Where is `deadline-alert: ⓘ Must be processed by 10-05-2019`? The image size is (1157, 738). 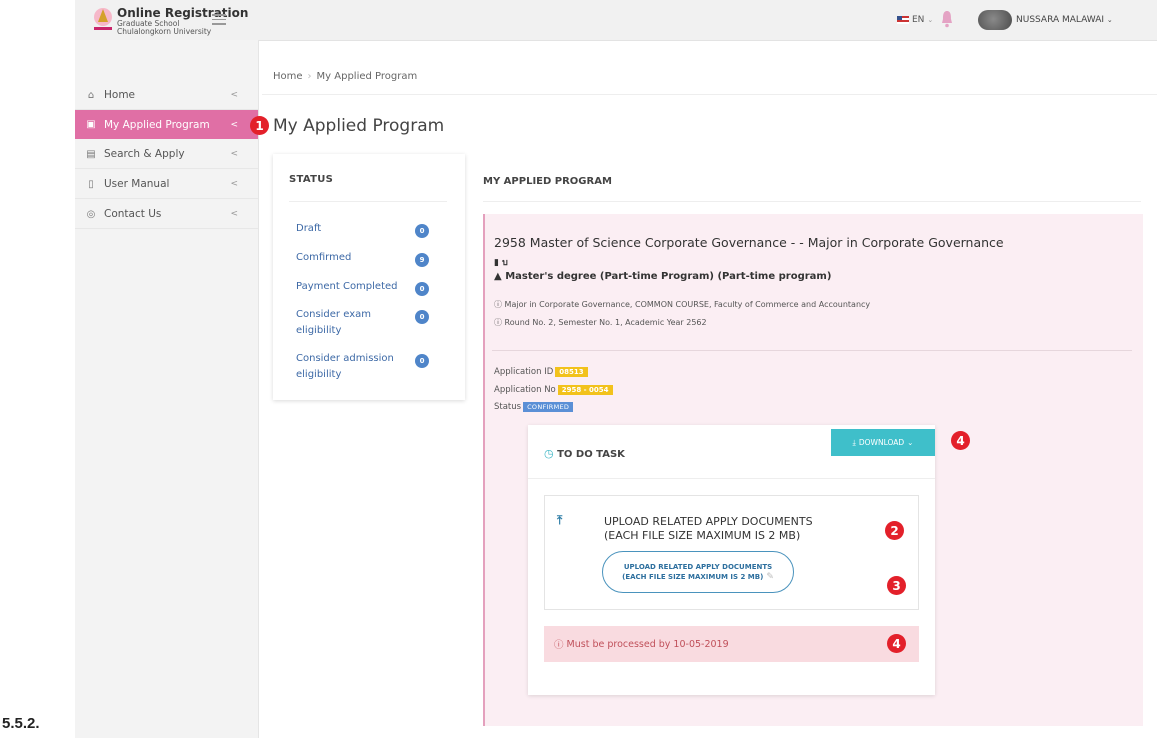 deadline-alert: ⓘ Must be processed by 10-05-2019 is located at coordinates (731, 644).